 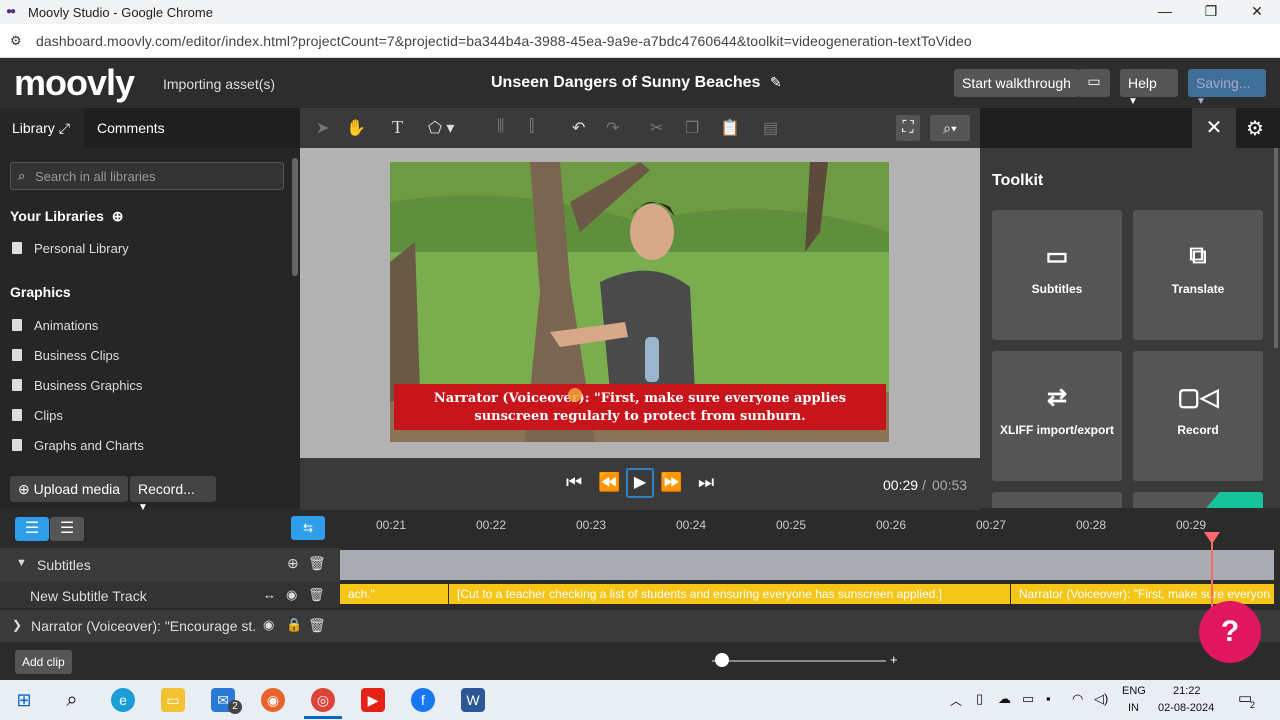 What do you see at coordinates (77, 385) in the screenshot?
I see `library-item-business-graphics: Business Graphics` at bounding box center [77, 385].